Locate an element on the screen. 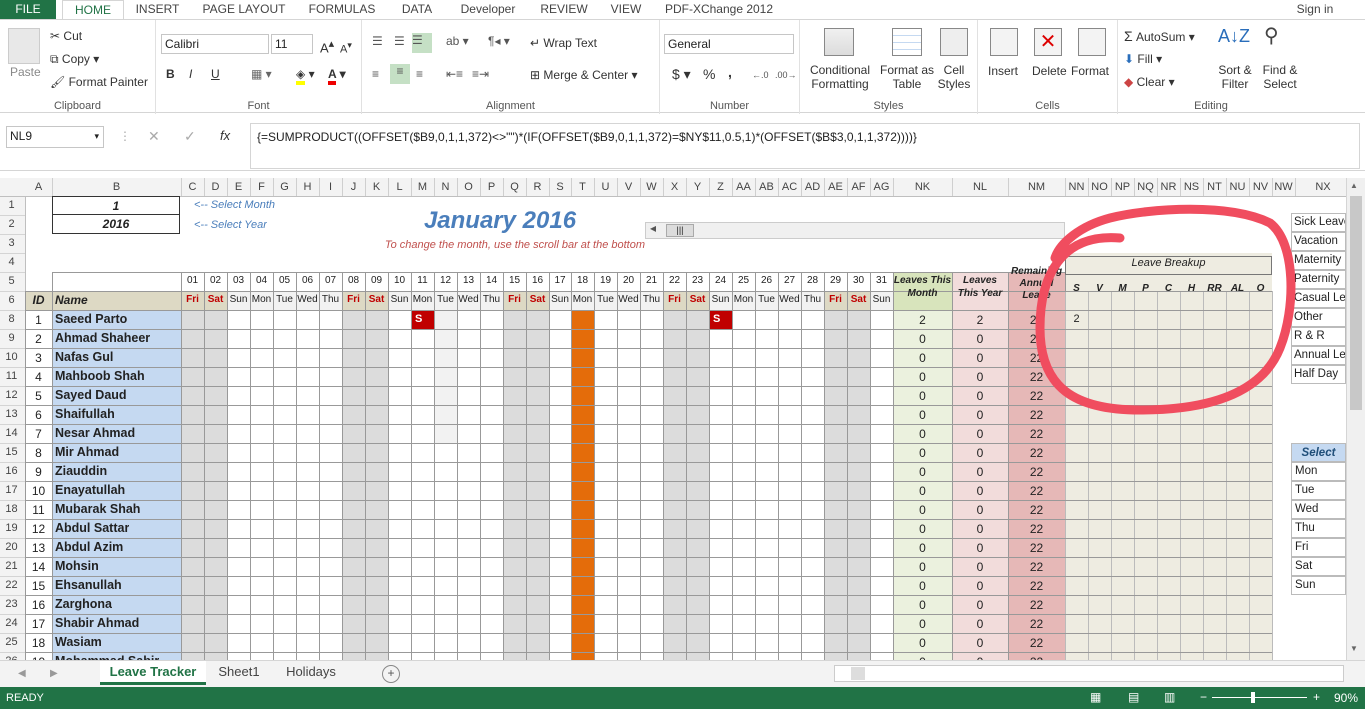 The height and width of the screenshot is (709, 1365). employee-name: Shabir Ahmad is located at coordinates (97, 623).